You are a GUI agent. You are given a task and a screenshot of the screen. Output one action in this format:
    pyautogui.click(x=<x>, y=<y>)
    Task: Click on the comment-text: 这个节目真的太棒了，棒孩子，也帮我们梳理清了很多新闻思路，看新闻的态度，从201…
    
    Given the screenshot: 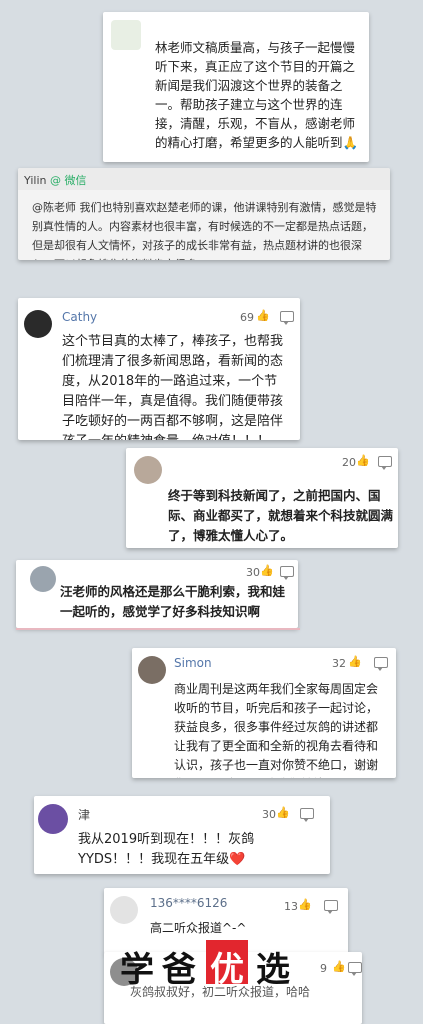 What is the action you would take?
    pyautogui.click(x=173, y=387)
    